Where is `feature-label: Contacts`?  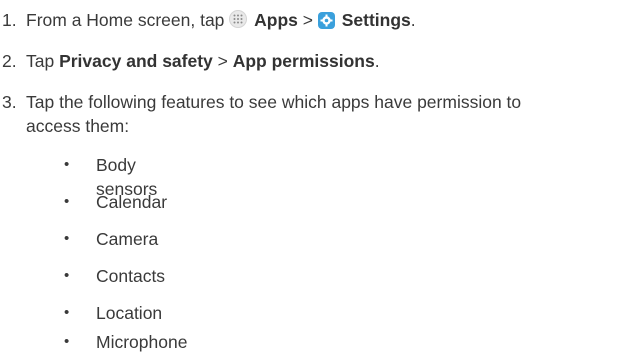 feature-label: Contacts is located at coordinates (131, 276).